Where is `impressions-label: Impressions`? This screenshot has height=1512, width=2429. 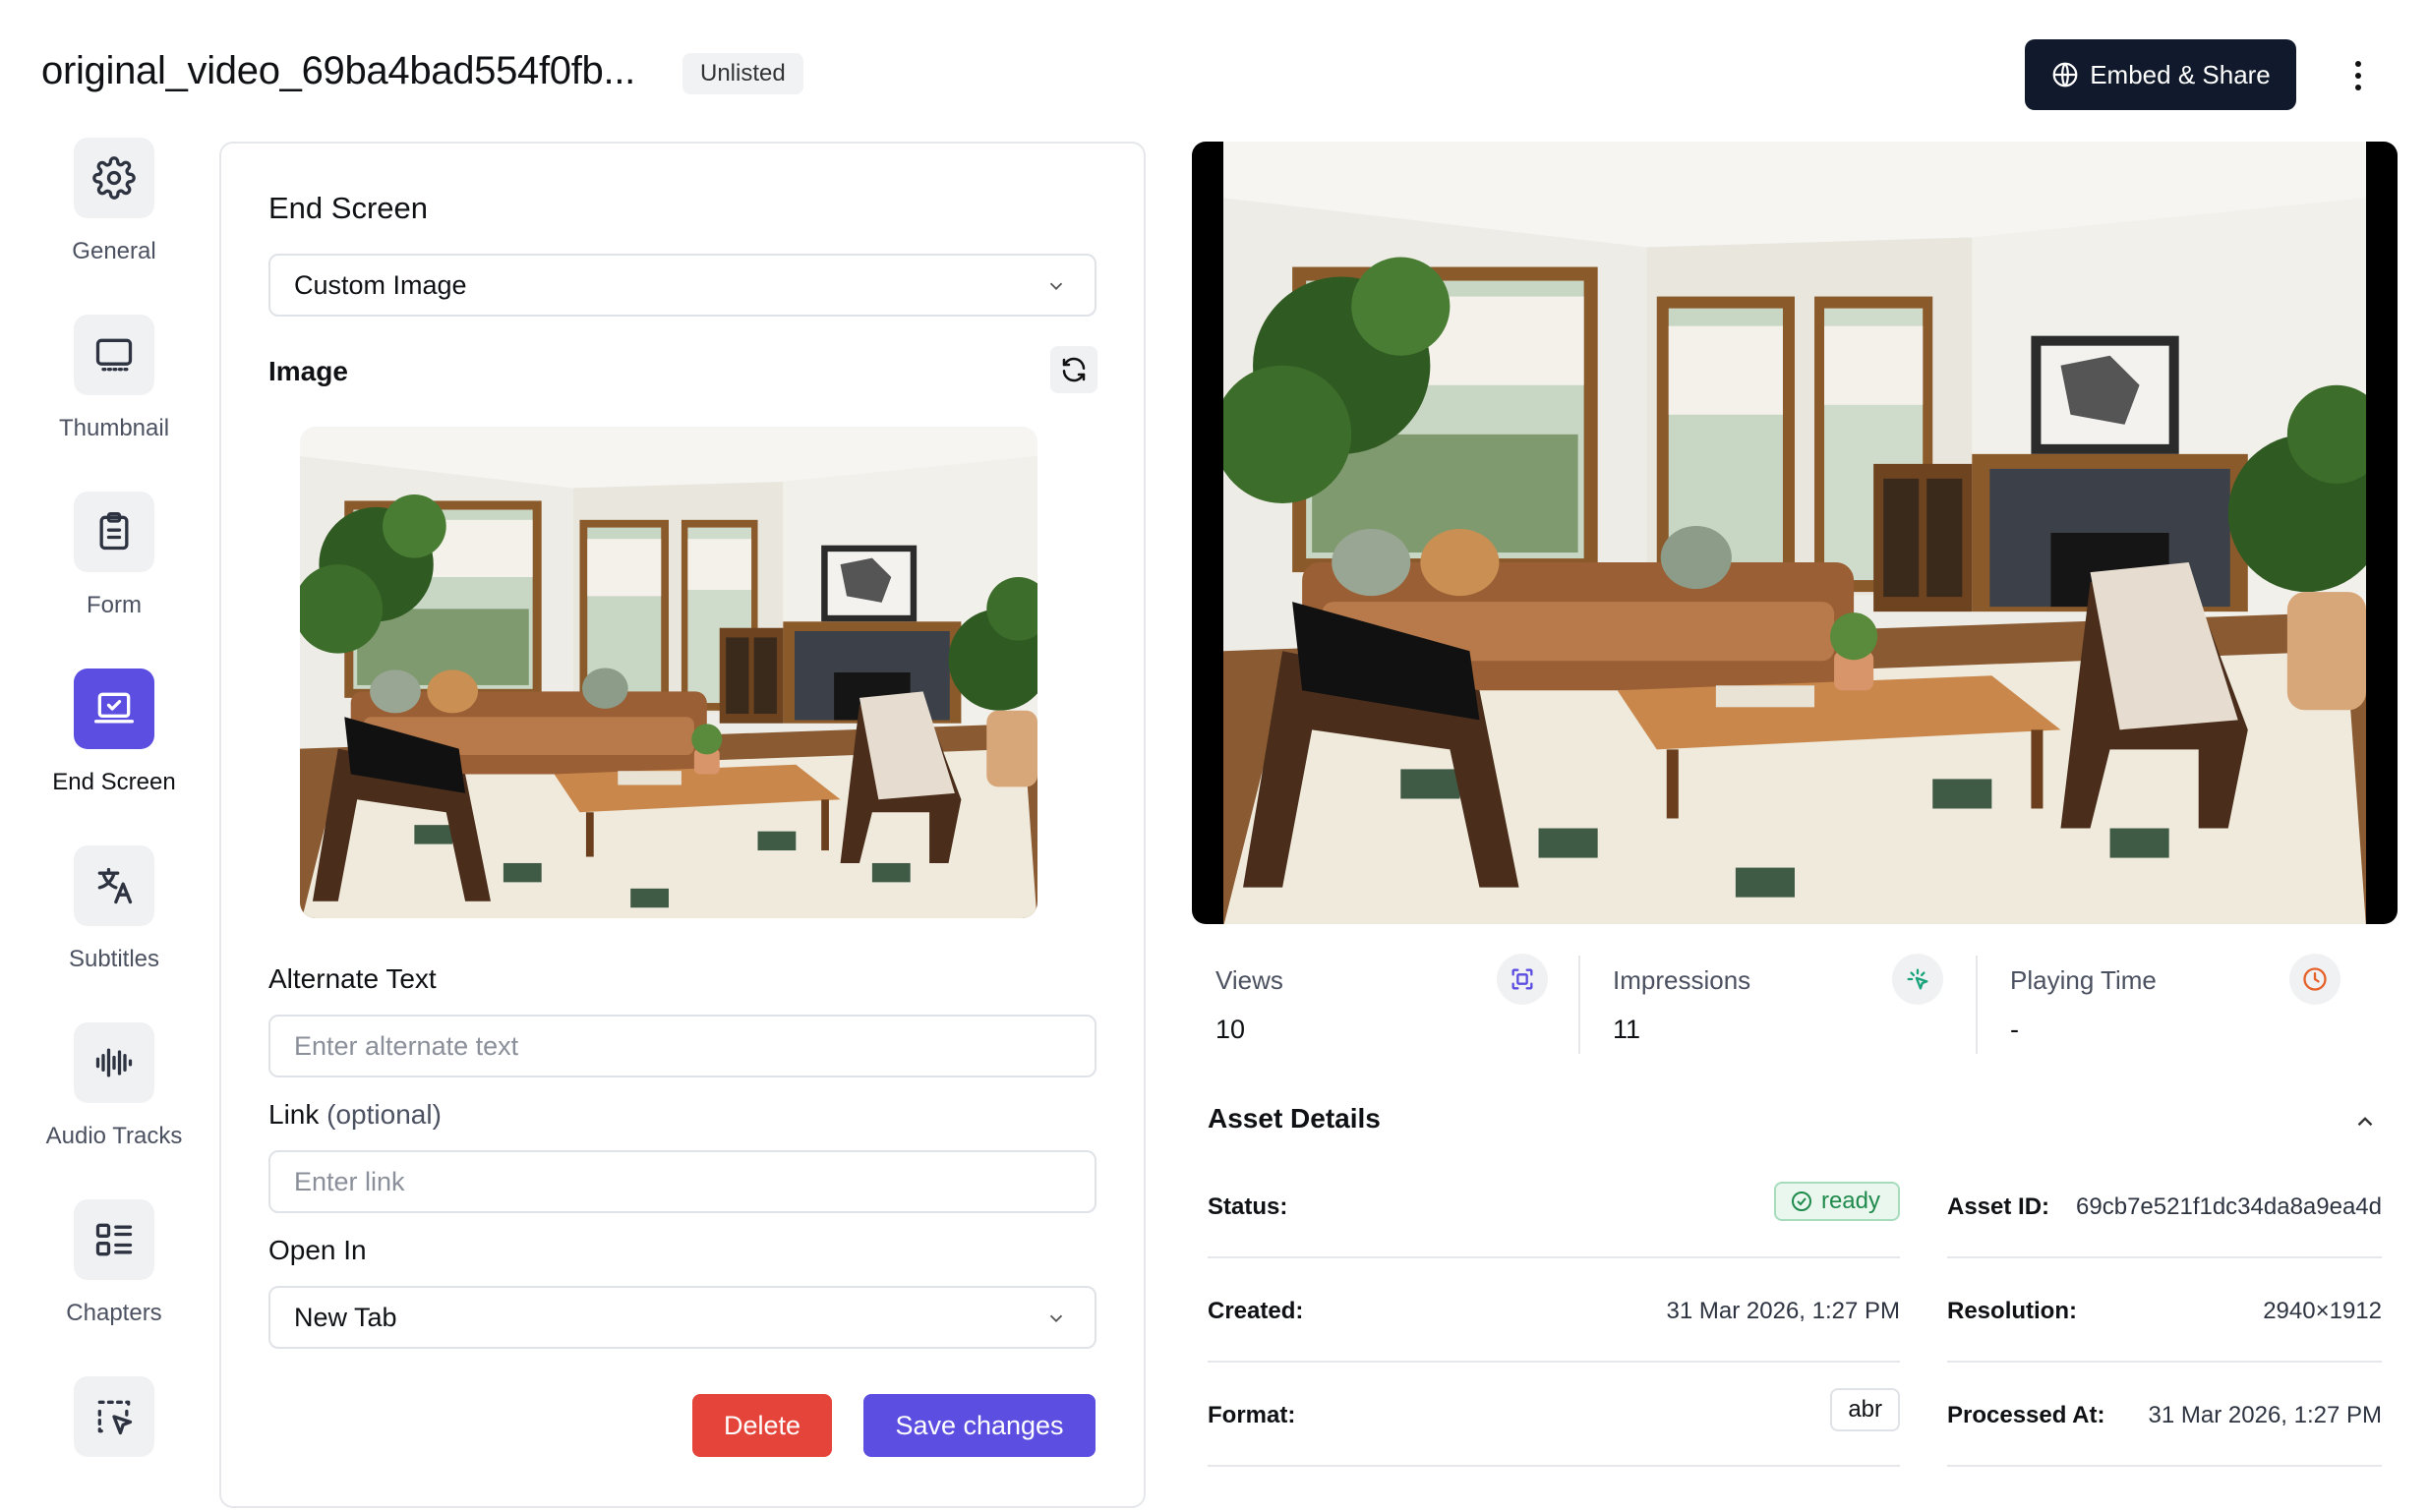
impressions-label: Impressions is located at coordinates (1682, 980).